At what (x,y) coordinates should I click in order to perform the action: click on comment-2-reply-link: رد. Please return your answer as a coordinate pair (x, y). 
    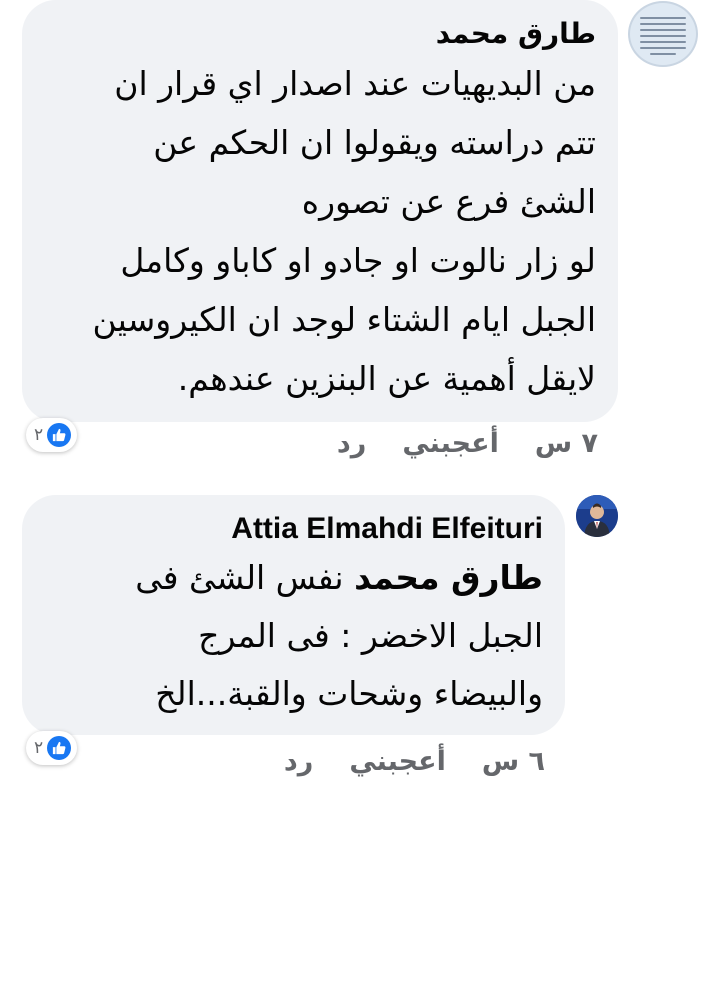
    Looking at the image, I should click on (298, 761).